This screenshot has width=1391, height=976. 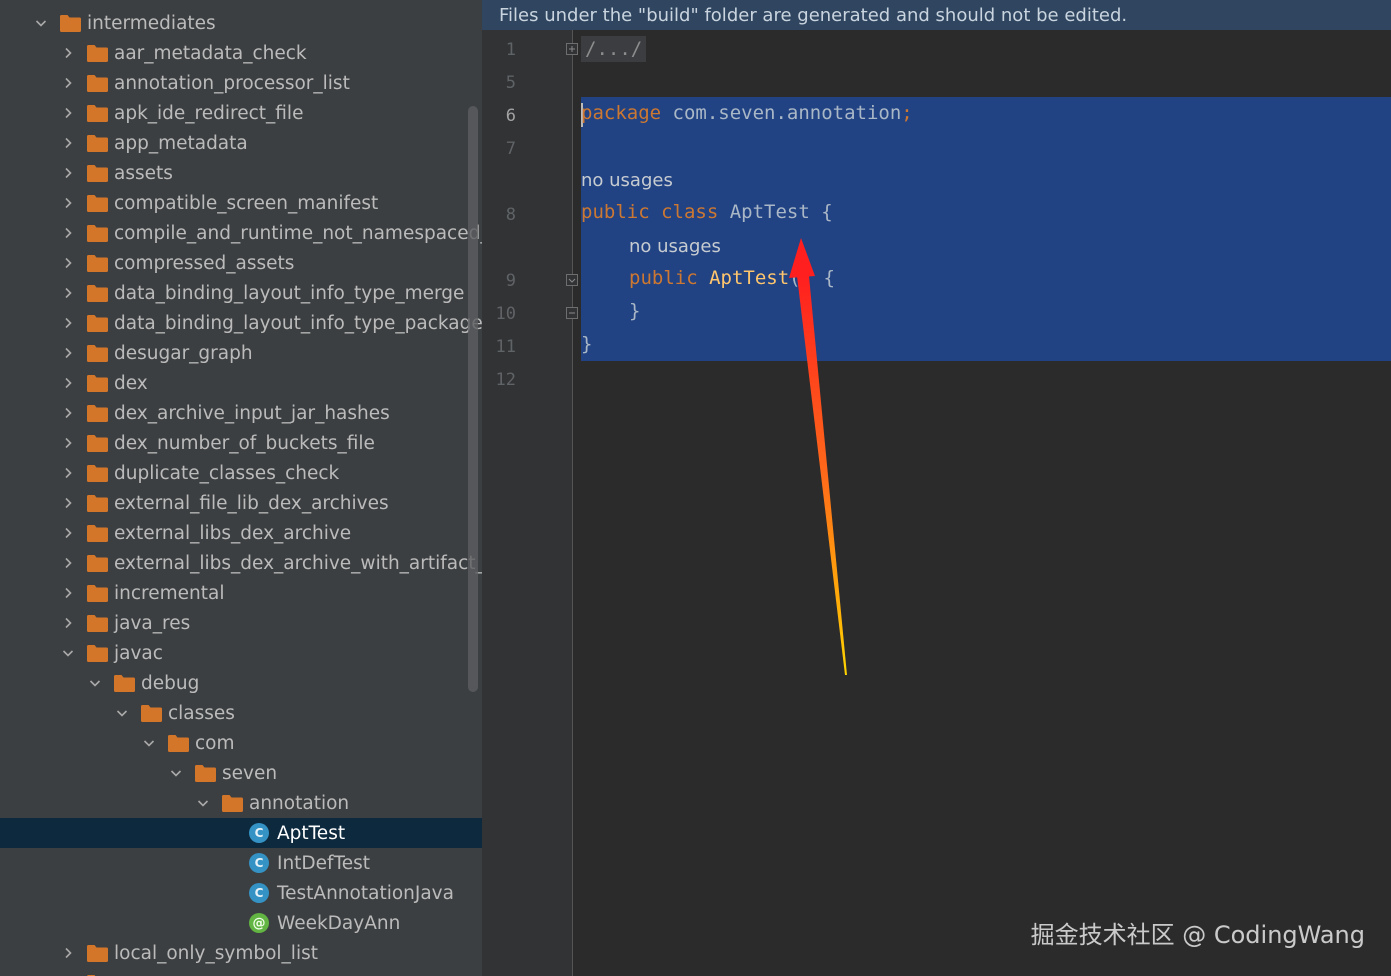 I want to click on tree-row-label: com, so click(x=215, y=743).